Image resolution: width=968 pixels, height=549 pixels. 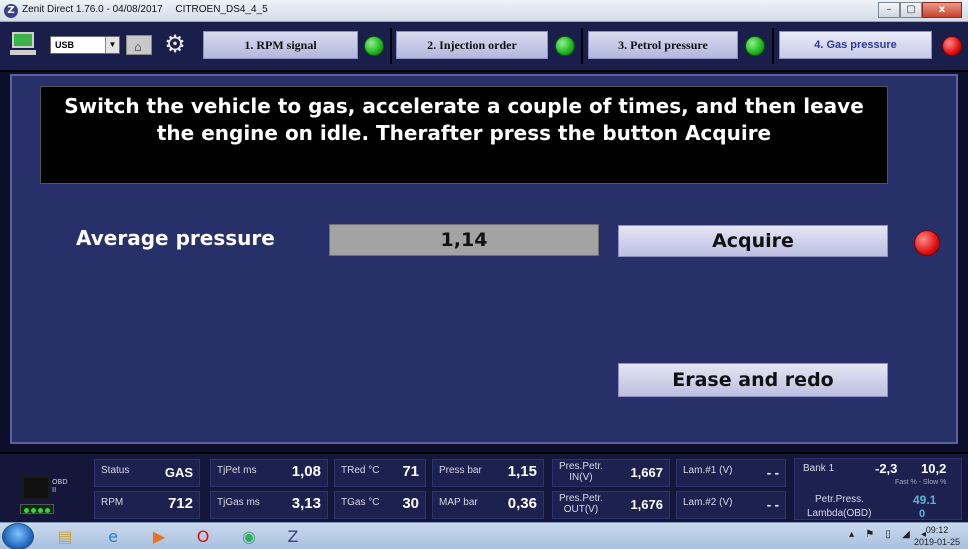 What do you see at coordinates (175, 238) in the screenshot?
I see `average-pressure-label: Average pressure` at bounding box center [175, 238].